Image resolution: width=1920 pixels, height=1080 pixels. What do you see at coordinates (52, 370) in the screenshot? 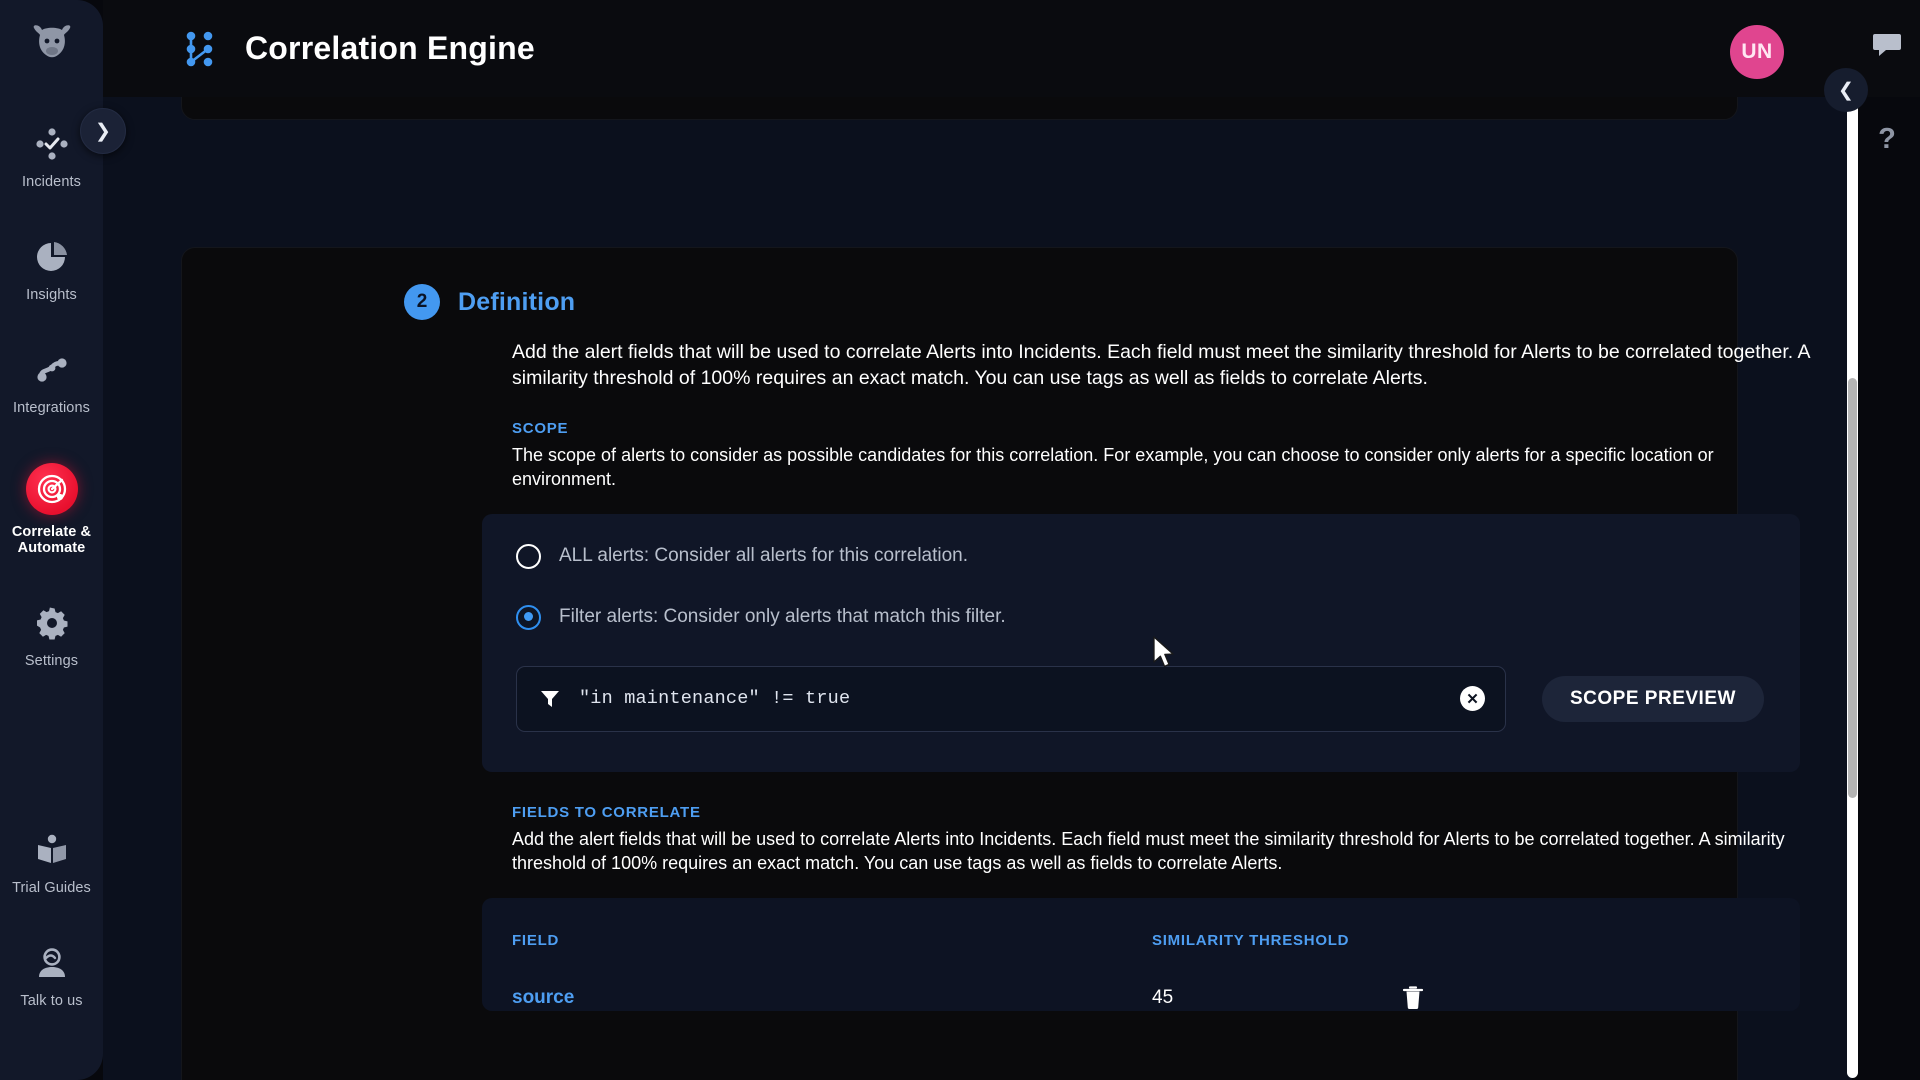
I see `integrations-link-icon` at bounding box center [52, 370].